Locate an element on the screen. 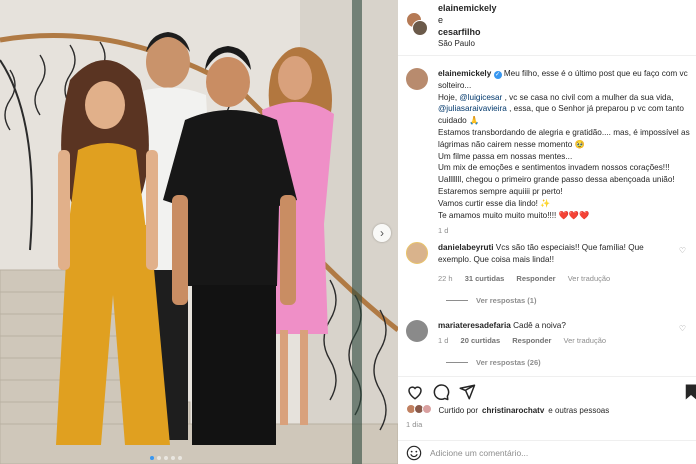 This screenshot has height=464, width=696. author-link-1: elainemickely is located at coordinates (467, 8).